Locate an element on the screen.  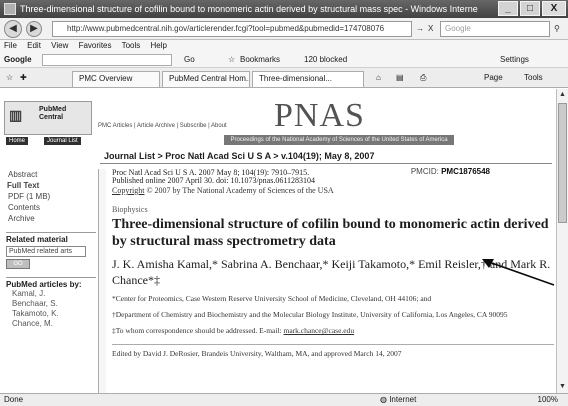
tools-menu-button: Tools is located at coordinates (533, 78).